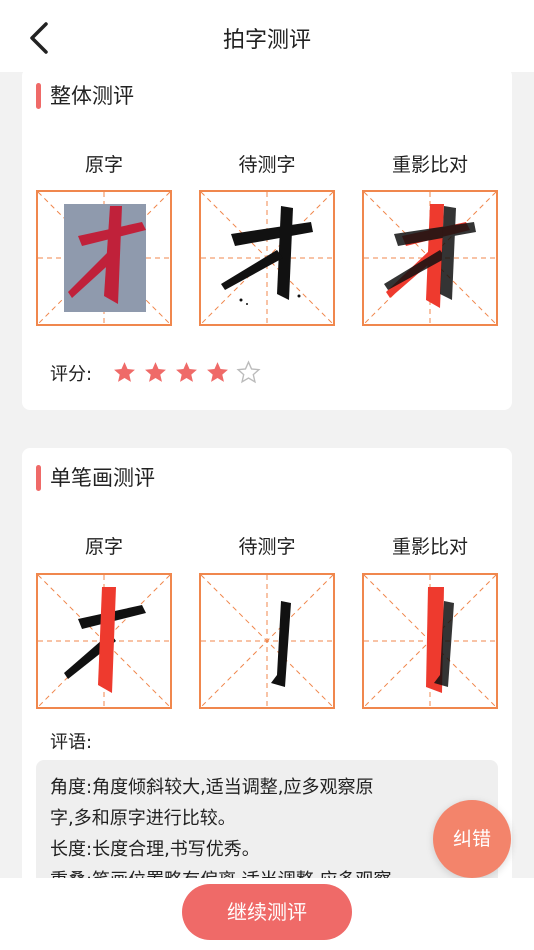 Image resolution: width=534 pixels, height=950 pixels. I want to click on stroke-original-grid, so click(104, 641).